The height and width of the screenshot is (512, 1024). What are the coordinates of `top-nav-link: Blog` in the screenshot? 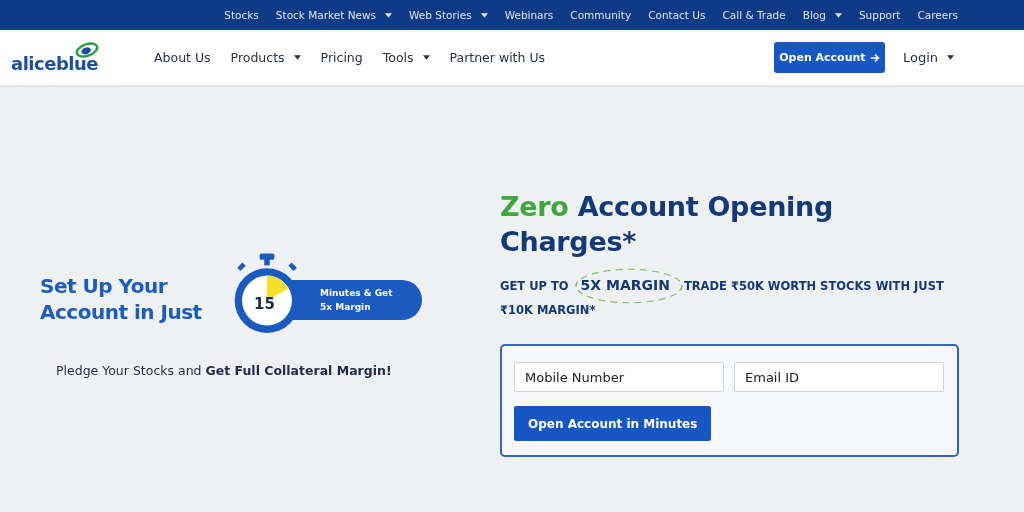 It's located at (814, 15).